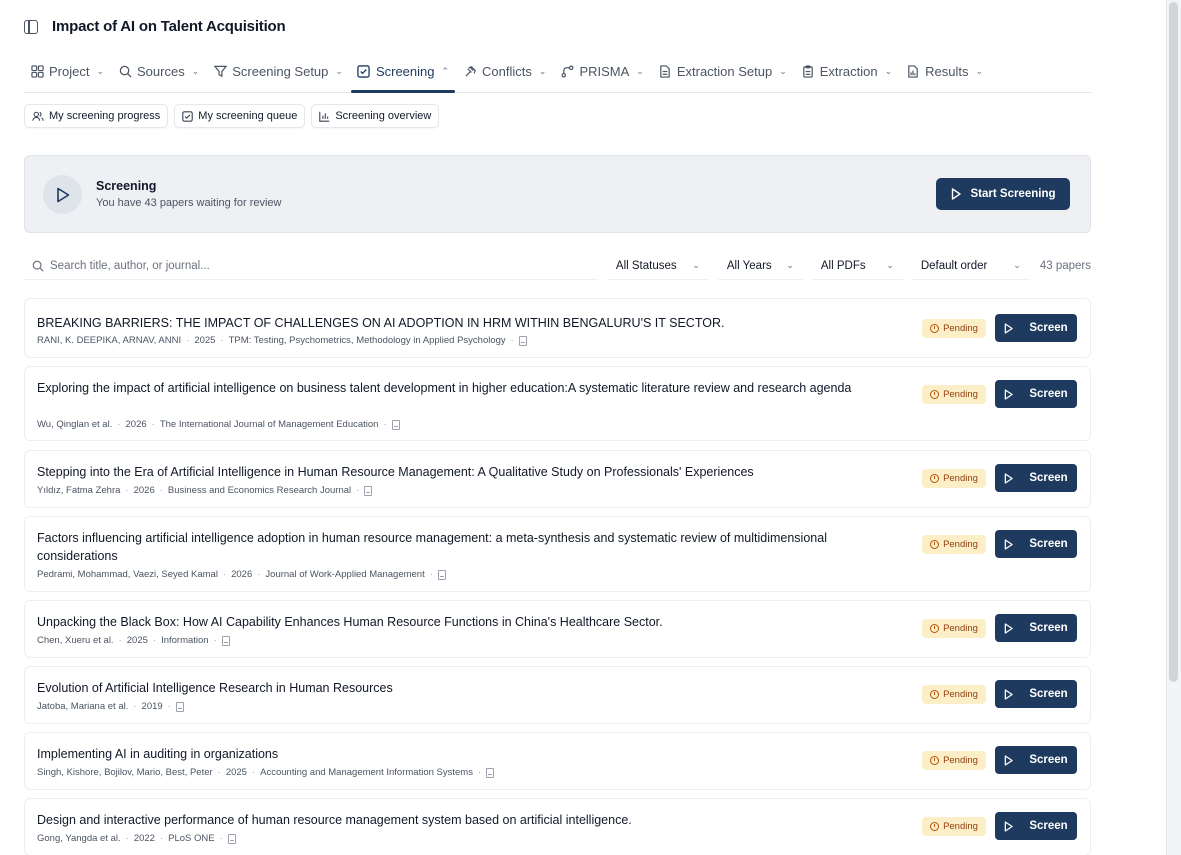 This screenshot has height=855, width=1181. I want to click on tab-screening: Screening ⌃, so click(403, 72).